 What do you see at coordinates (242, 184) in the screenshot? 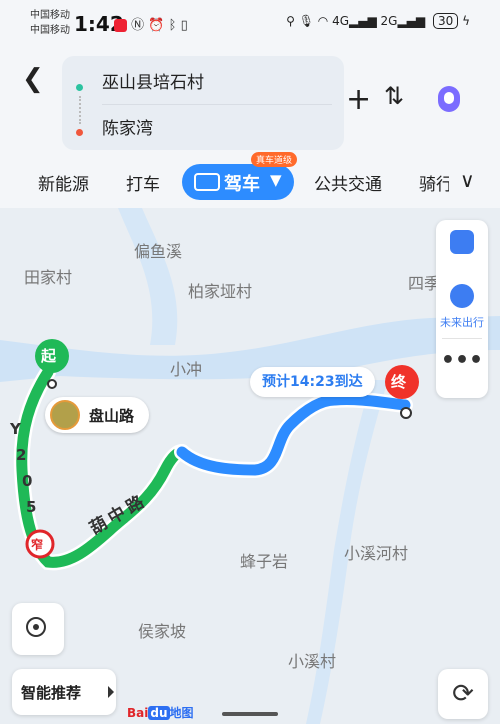
I see `tab-drive-label: 驾车` at bounding box center [242, 184].